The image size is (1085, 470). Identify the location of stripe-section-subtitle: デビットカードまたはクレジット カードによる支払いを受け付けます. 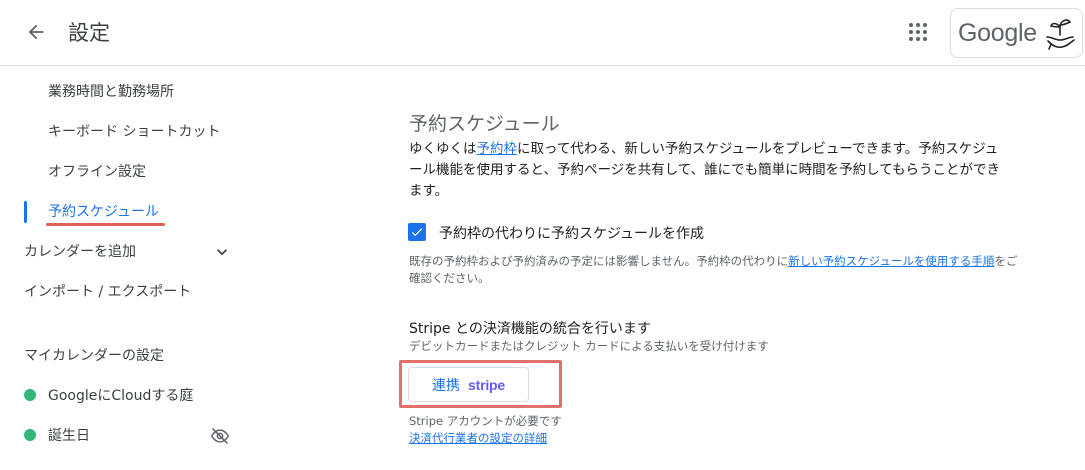
(589, 346).